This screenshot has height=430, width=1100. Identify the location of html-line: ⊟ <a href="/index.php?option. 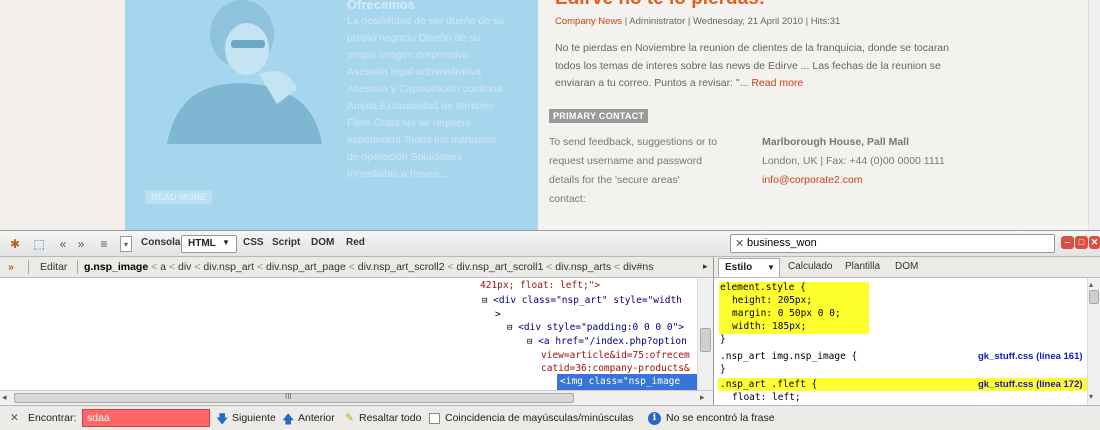
(607, 341).